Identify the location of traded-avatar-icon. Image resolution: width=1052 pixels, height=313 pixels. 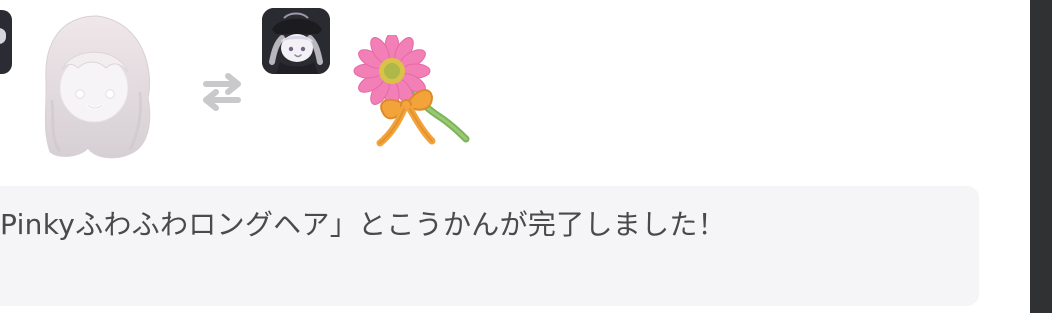
(296, 41).